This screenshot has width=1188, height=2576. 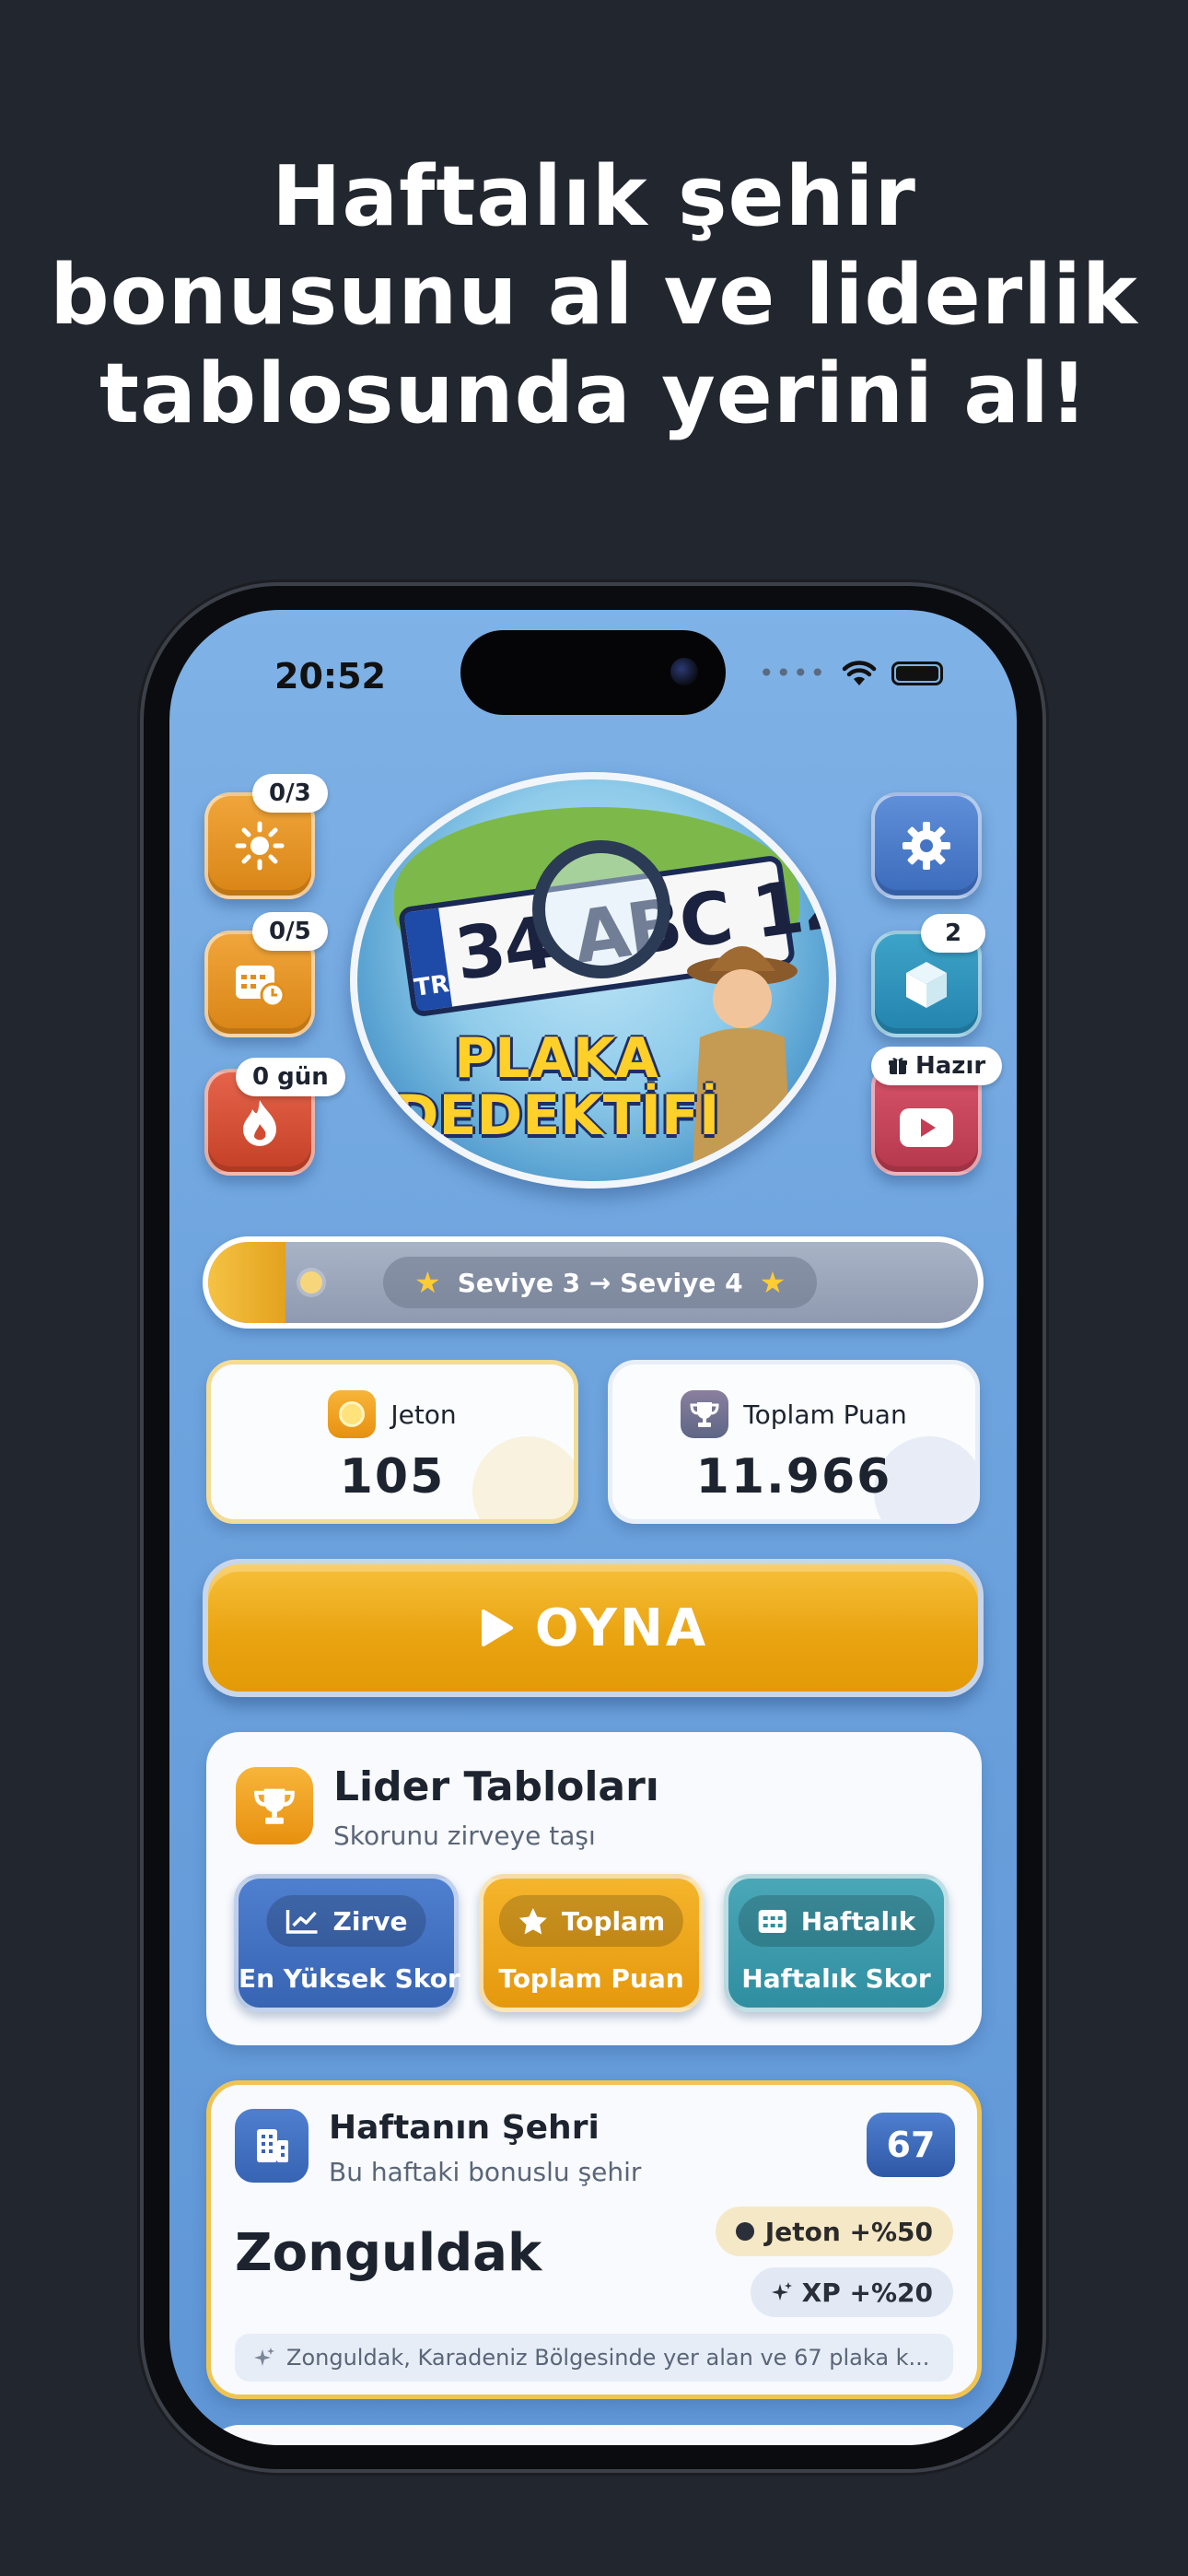 I want to click on leaderboard-total-points-button: Toplam Toplam Puan, so click(x=591, y=1943).